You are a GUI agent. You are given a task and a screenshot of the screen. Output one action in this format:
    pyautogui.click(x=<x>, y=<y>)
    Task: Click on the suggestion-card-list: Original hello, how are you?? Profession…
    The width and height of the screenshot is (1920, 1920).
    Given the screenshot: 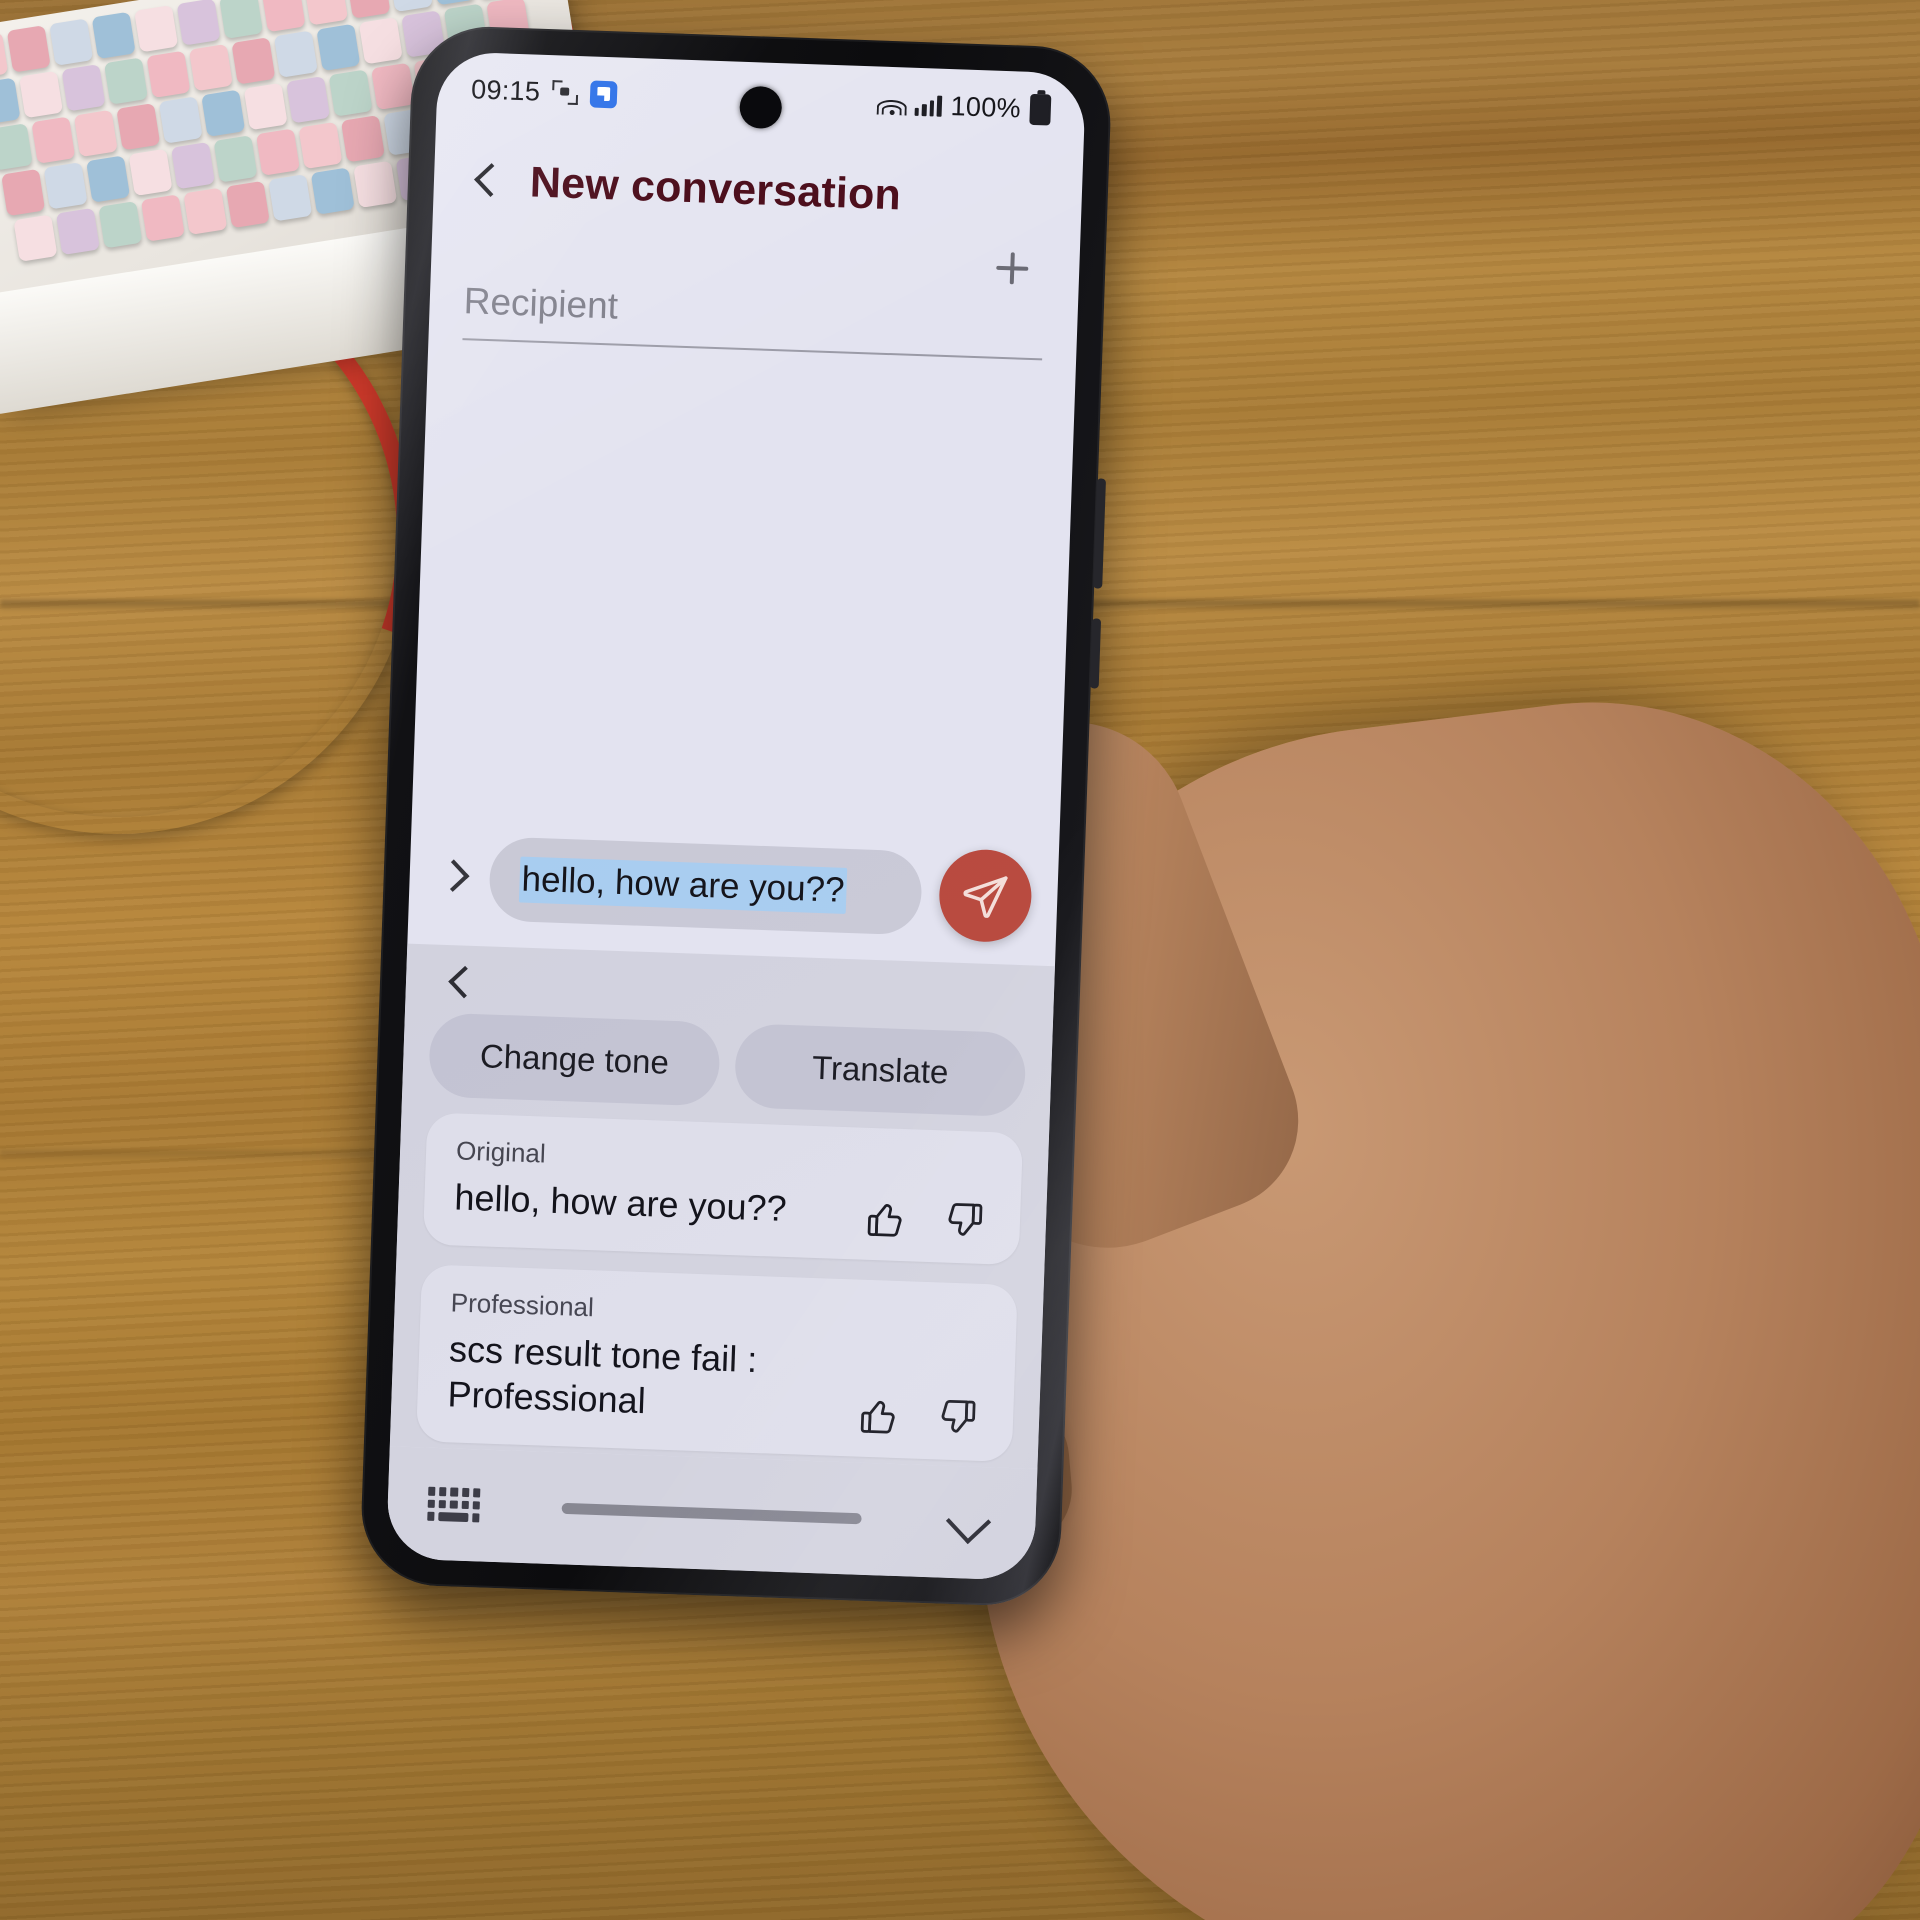 What is the action you would take?
    pyautogui.click(x=719, y=1290)
    